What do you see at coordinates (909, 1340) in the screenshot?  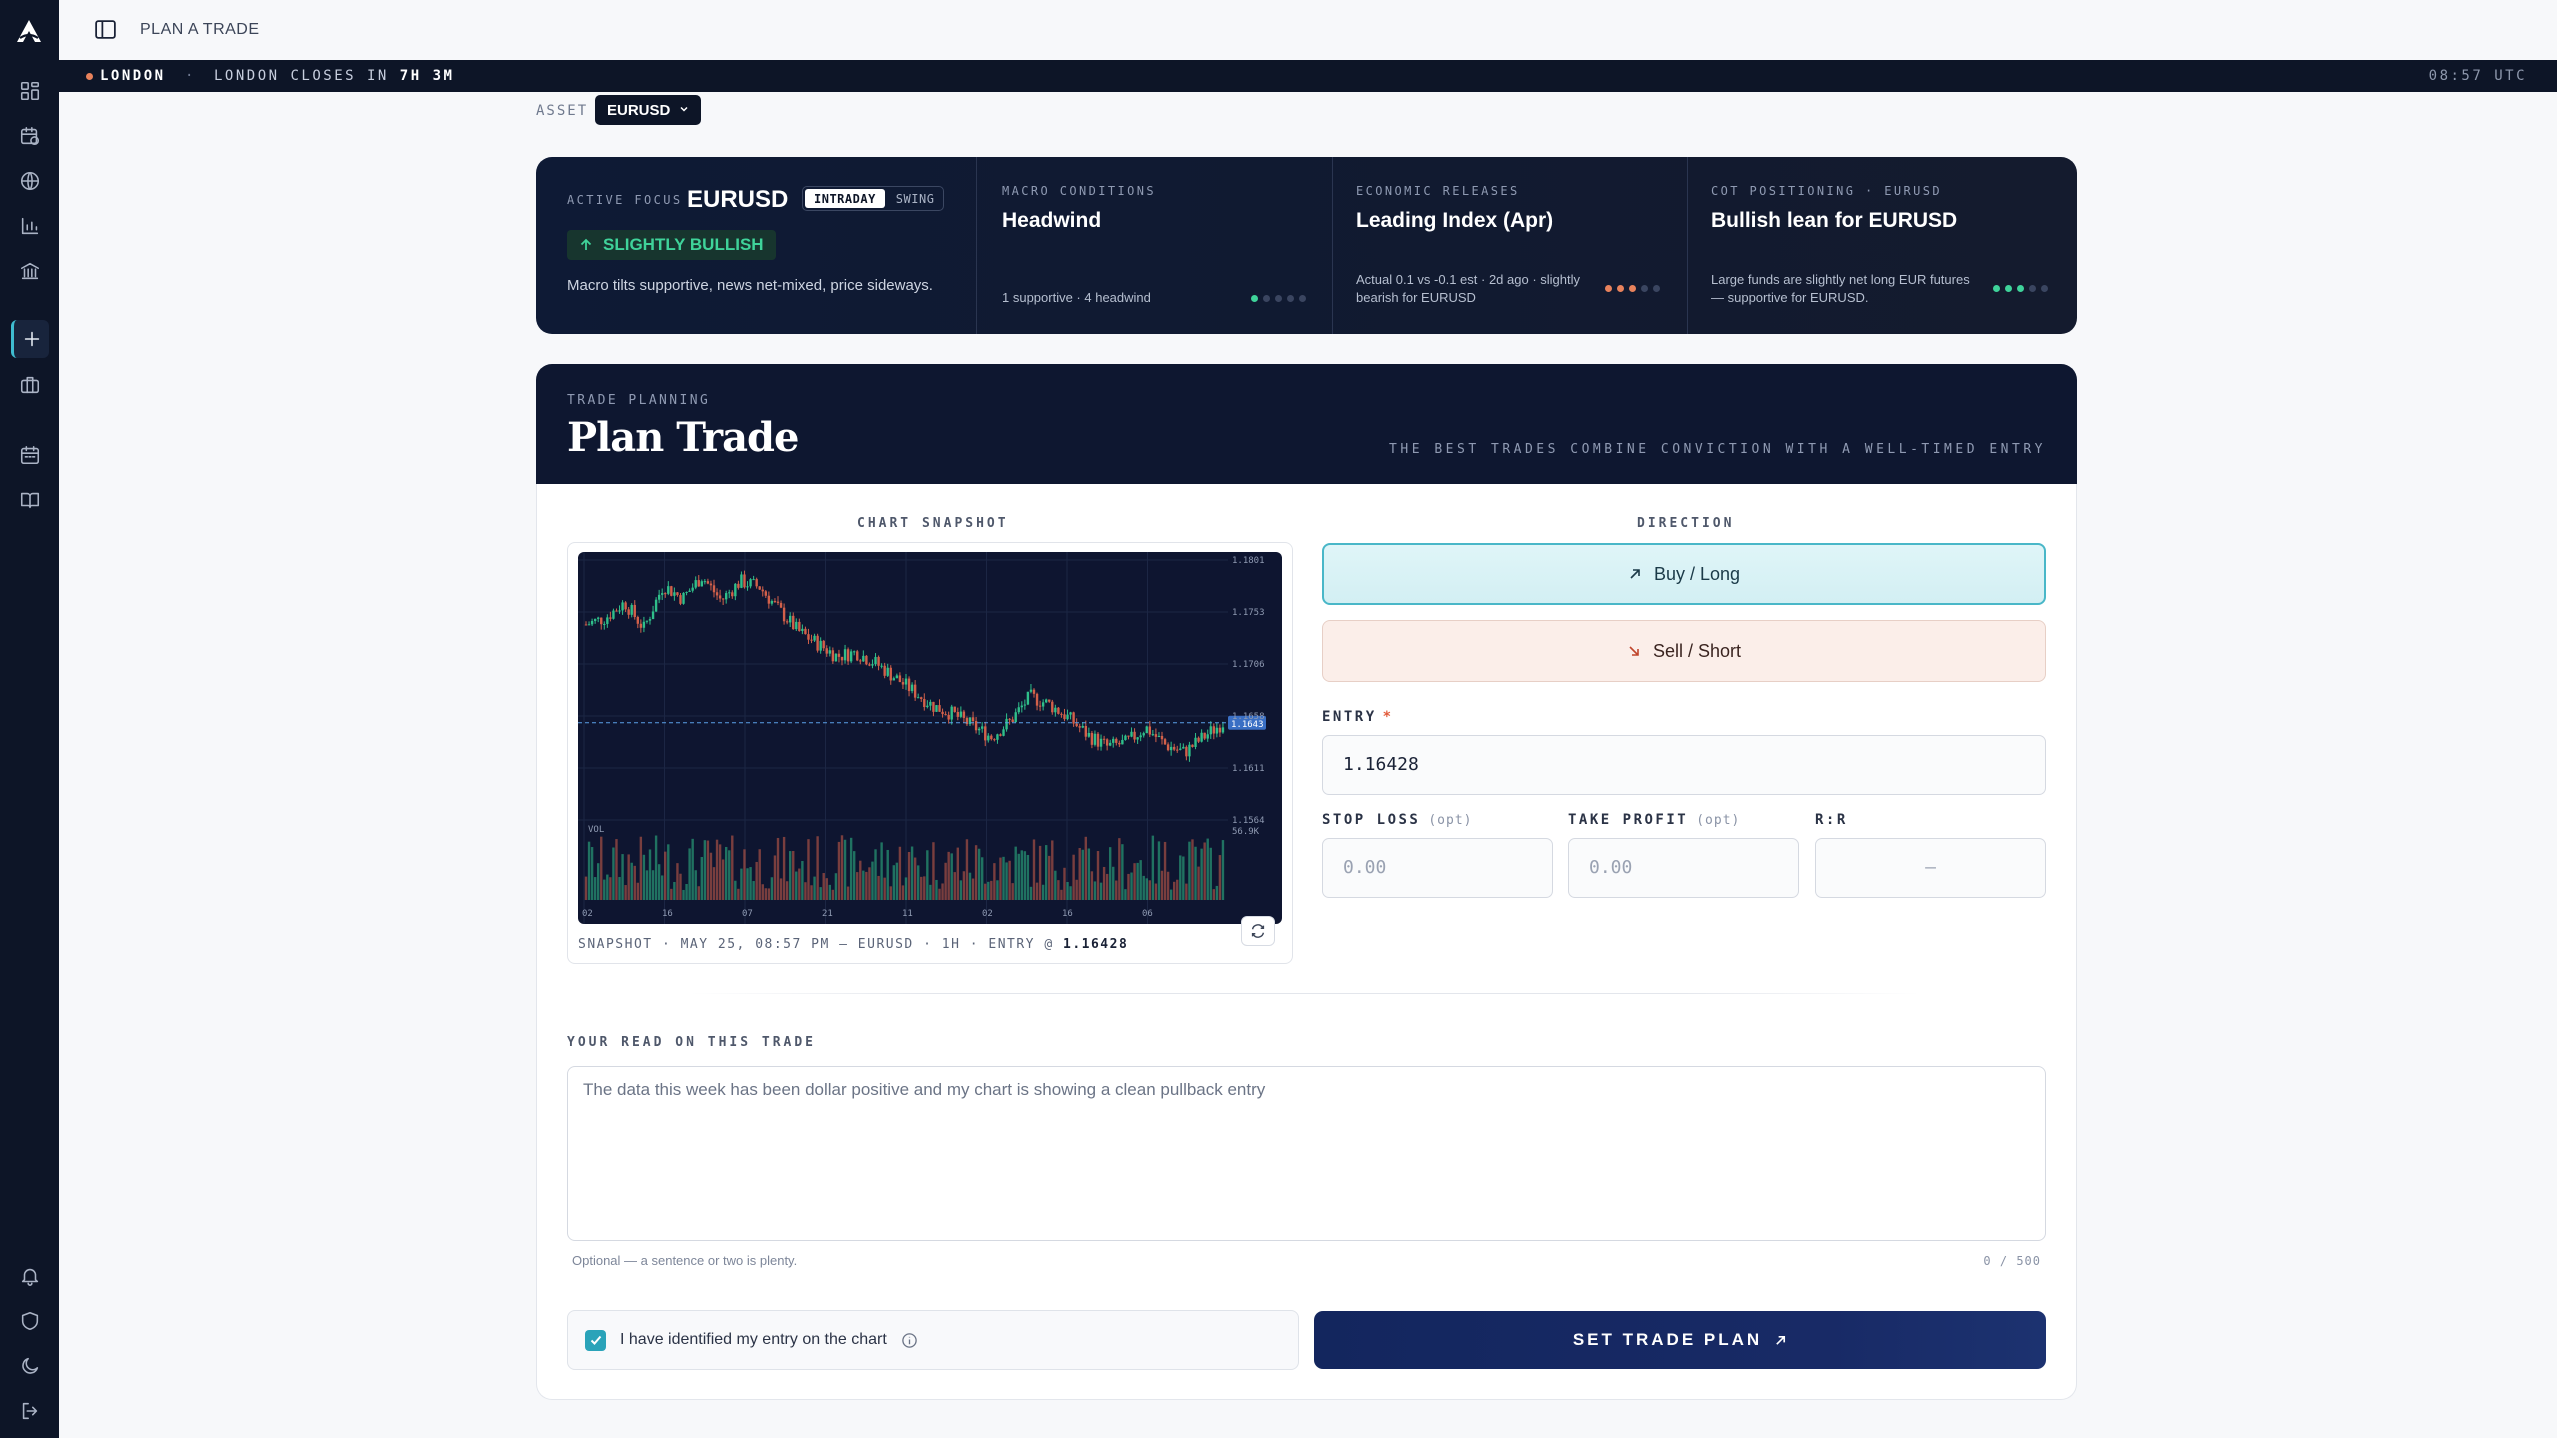 I see `info-icon` at bounding box center [909, 1340].